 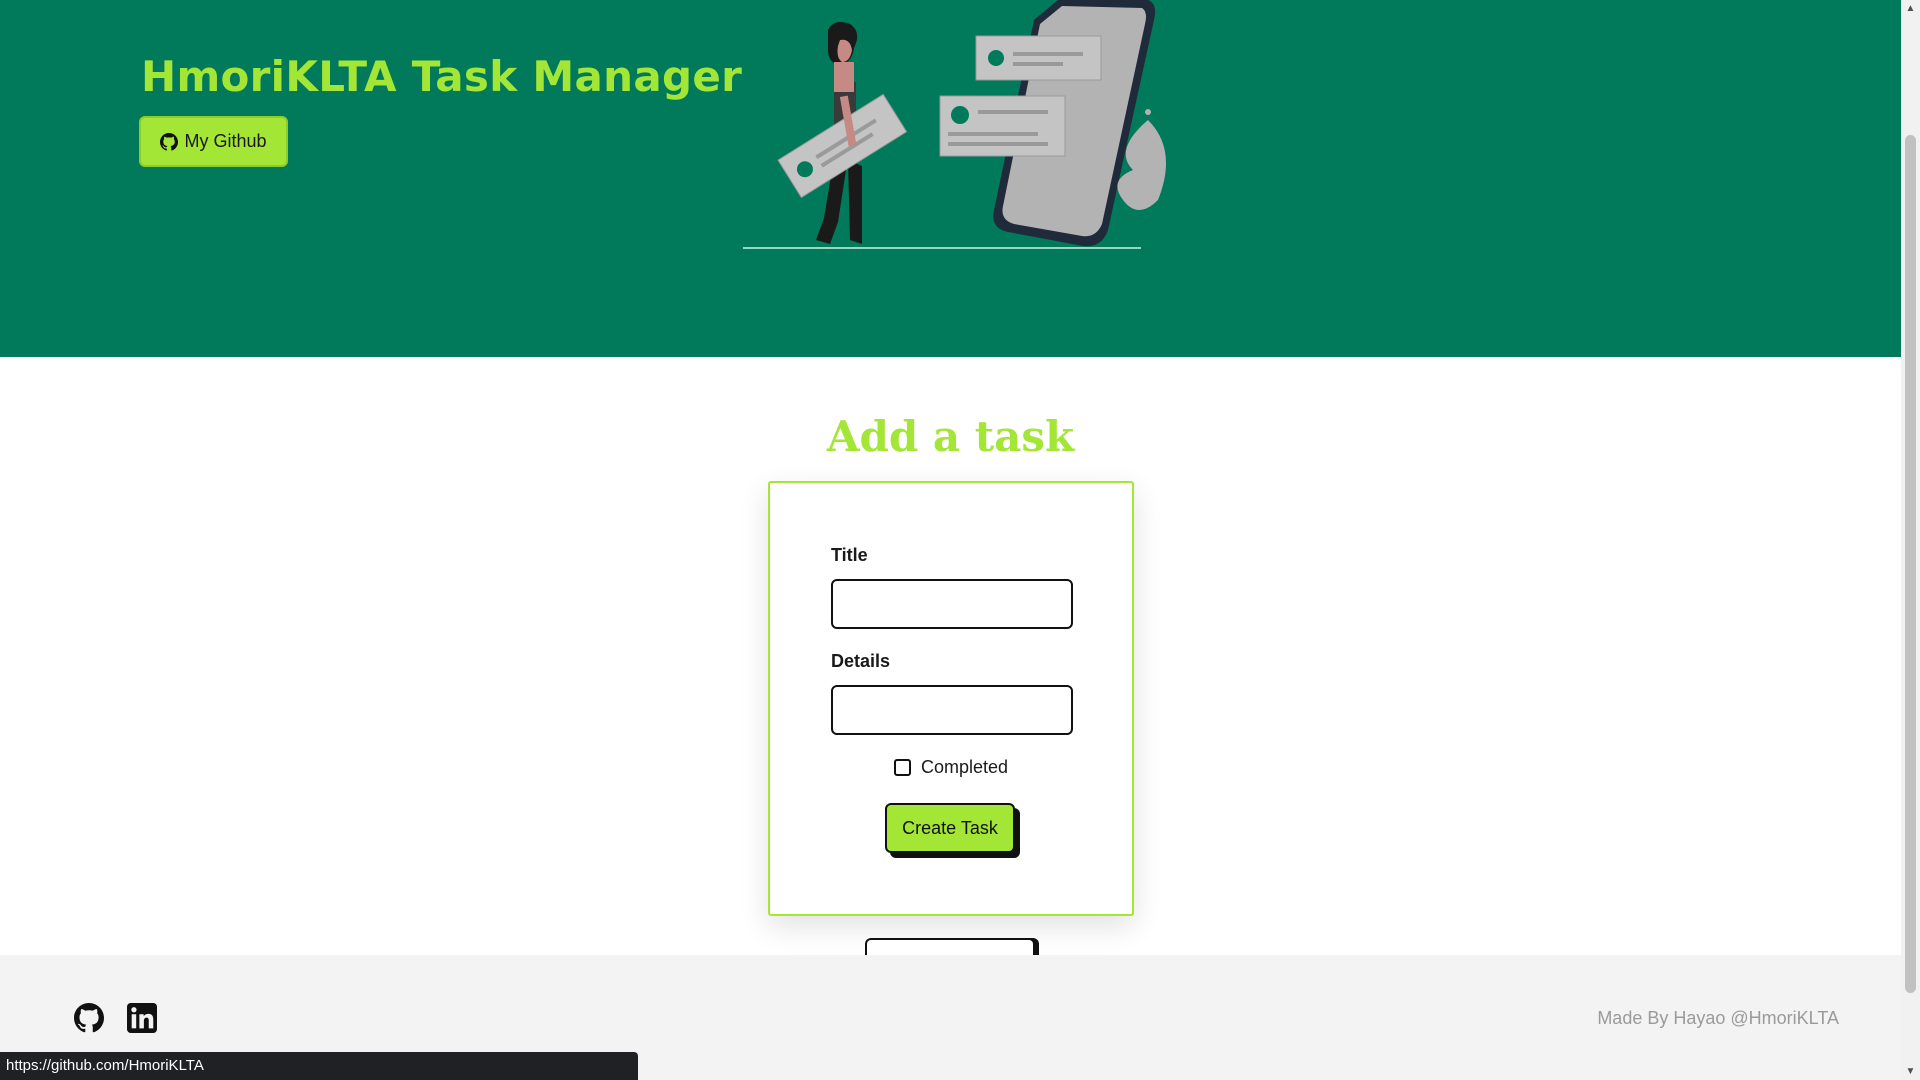 I want to click on person-graphic, so click(x=842, y=133).